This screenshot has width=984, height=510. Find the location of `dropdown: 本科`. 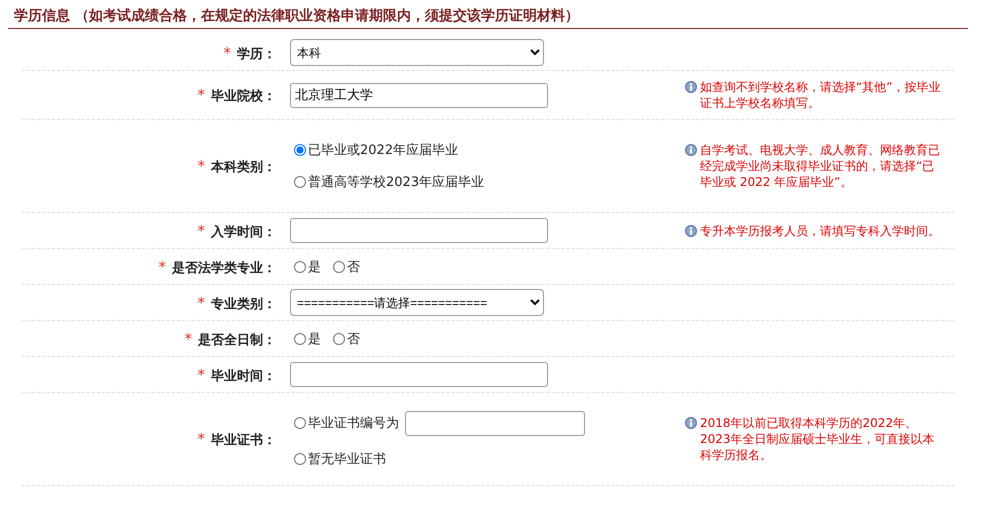

dropdown: 本科 is located at coordinates (417, 52).